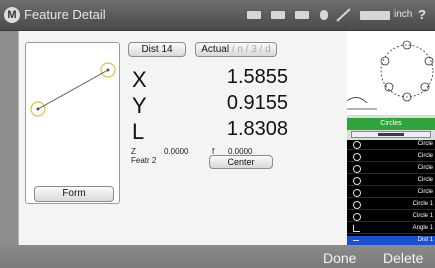  Describe the element at coordinates (375, 15) in the screenshot. I see `battery-icon` at that location.